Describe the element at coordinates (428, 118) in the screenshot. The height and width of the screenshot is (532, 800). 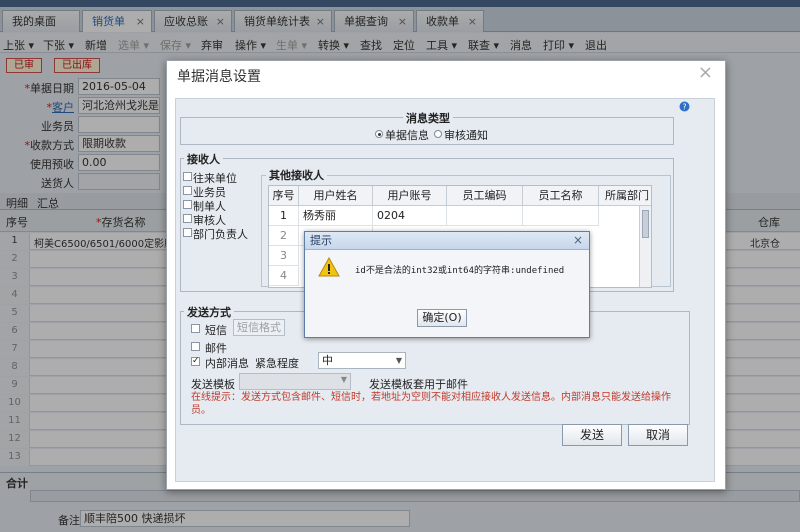
I see `msg-type-legend: 消息类型` at that location.